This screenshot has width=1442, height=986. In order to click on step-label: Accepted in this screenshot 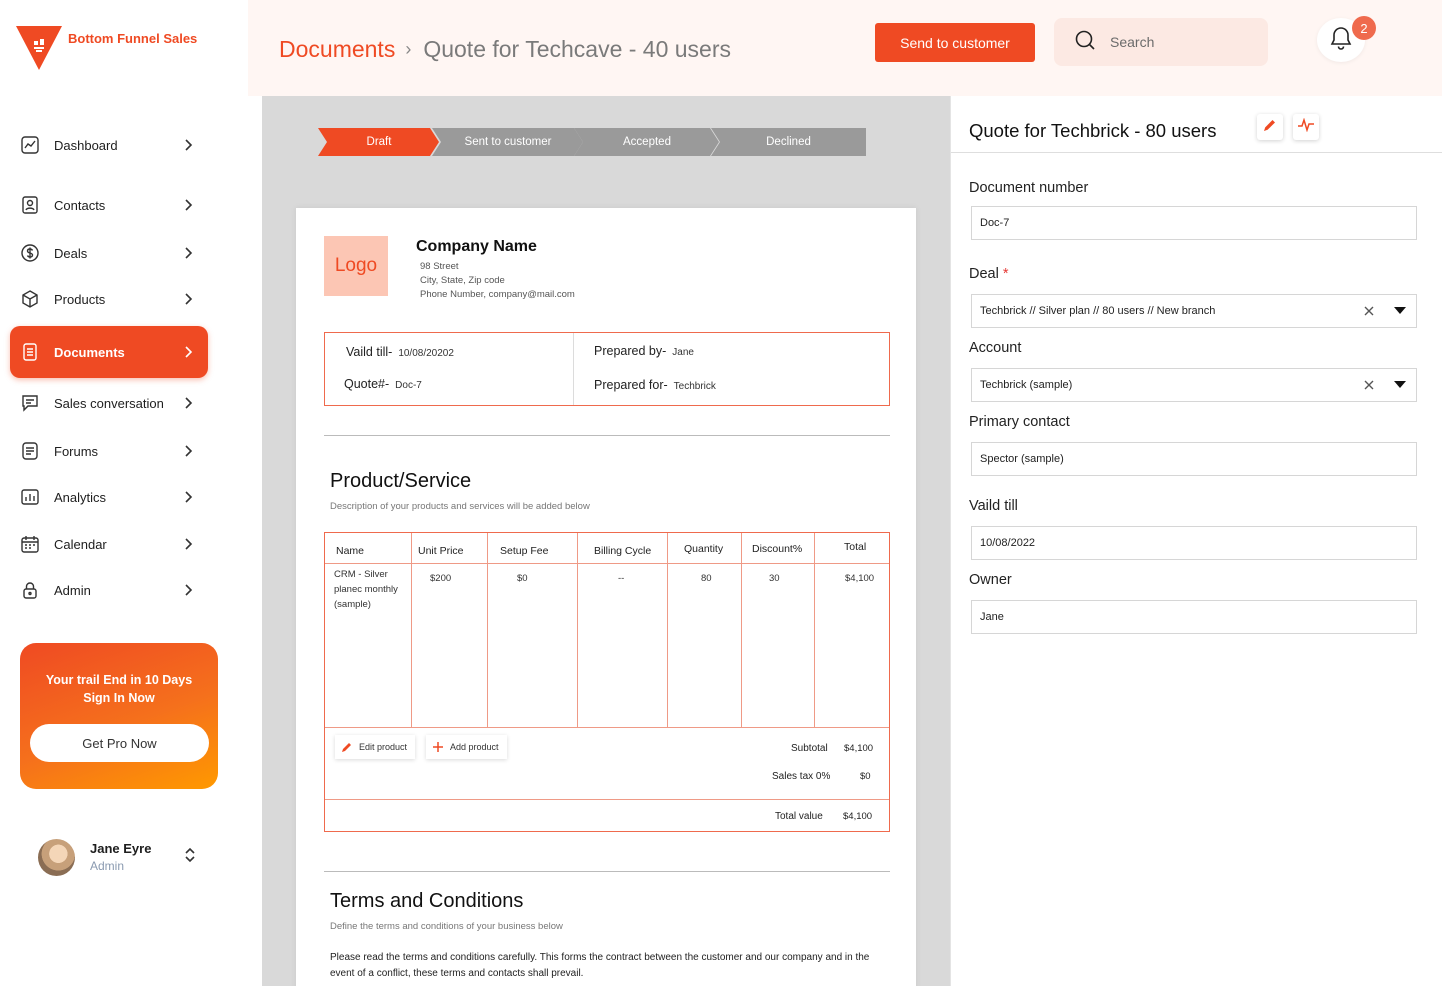, I will do `click(647, 142)`.